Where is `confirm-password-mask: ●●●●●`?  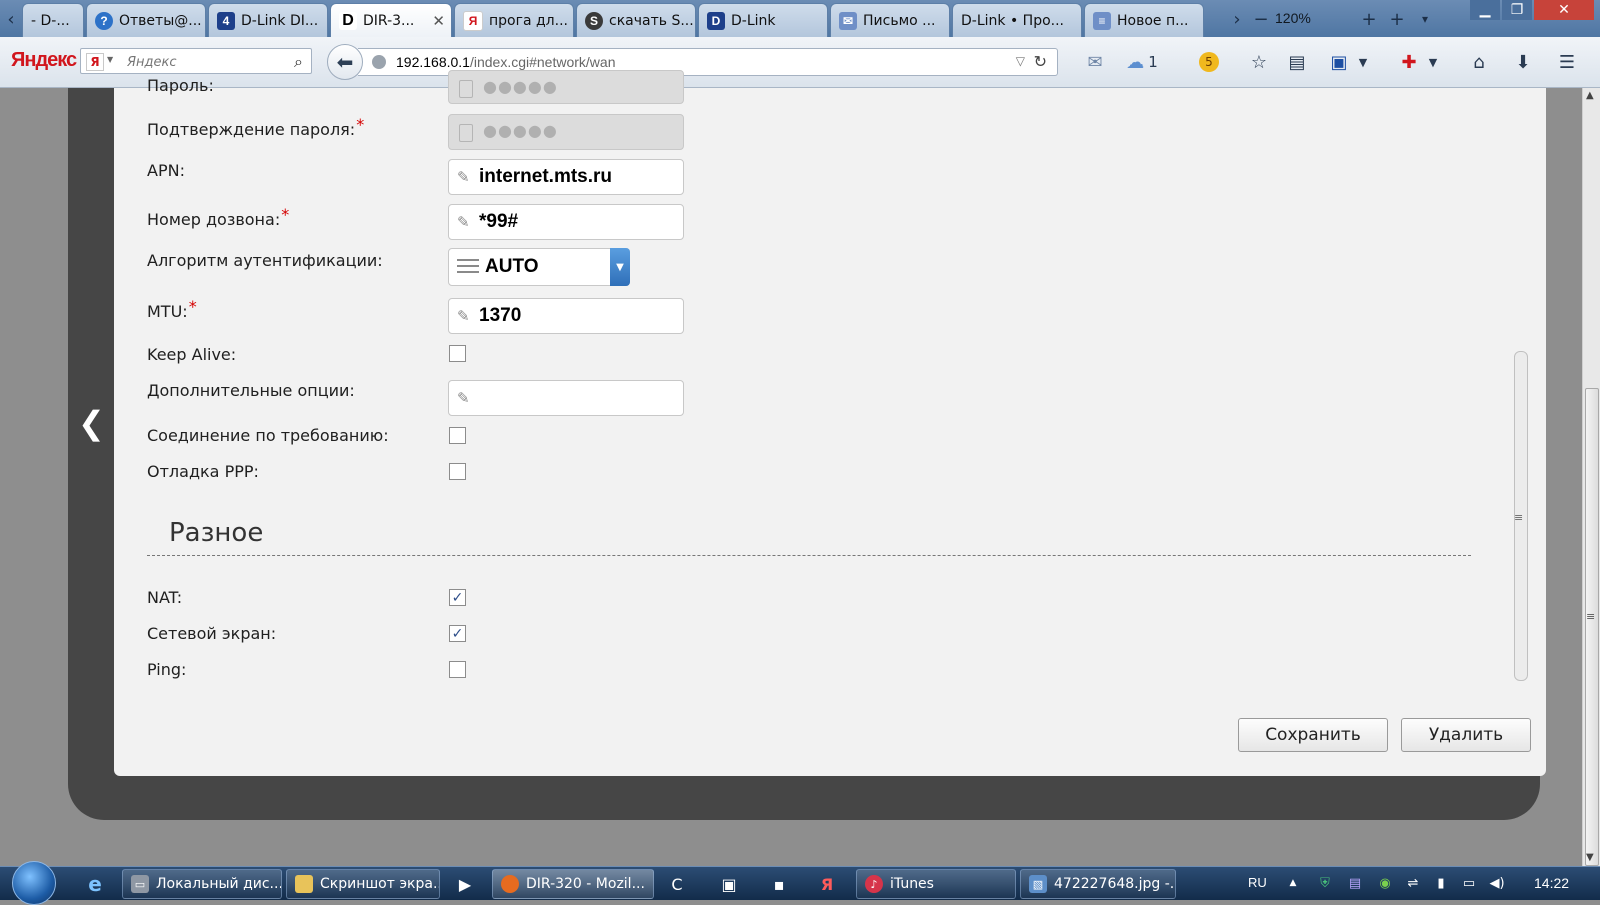 confirm-password-mask: ●●●●● is located at coordinates (520, 130).